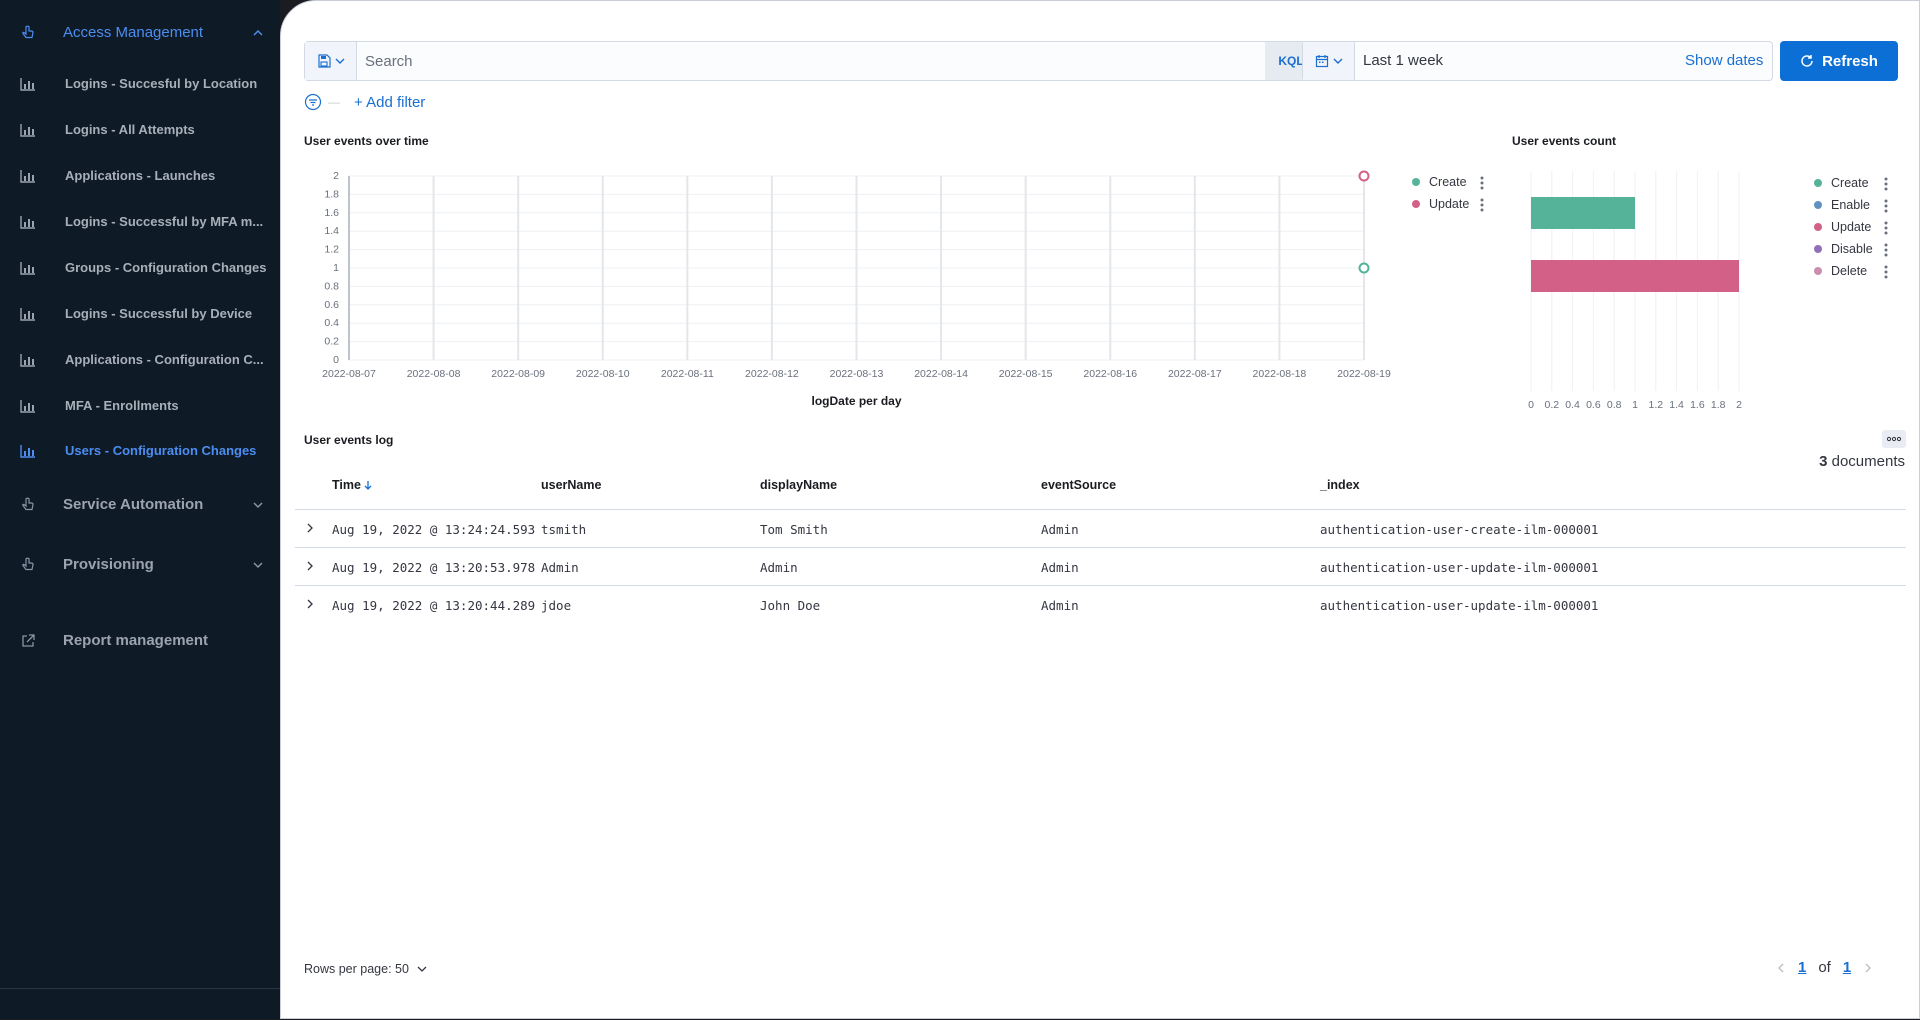  Describe the element at coordinates (1110, 374) in the screenshot. I see `x-tick-label: 2022-08-16` at that location.